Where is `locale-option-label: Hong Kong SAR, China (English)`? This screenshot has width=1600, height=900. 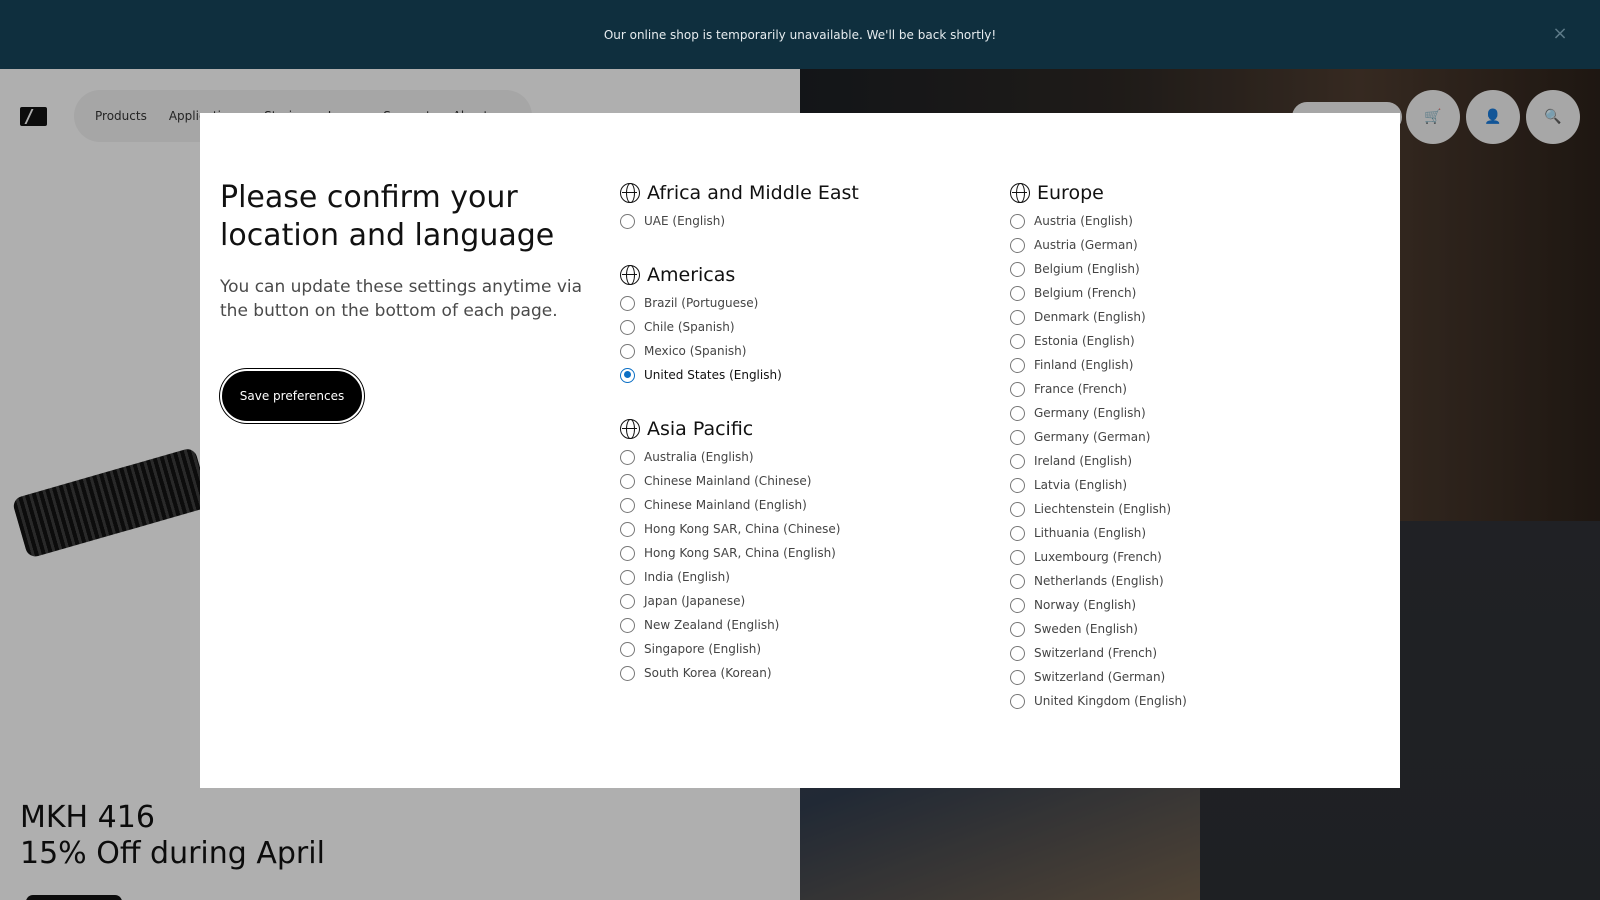 locale-option-label: Hong Kong SAR, China (English) is located at coordinates (740, 553).